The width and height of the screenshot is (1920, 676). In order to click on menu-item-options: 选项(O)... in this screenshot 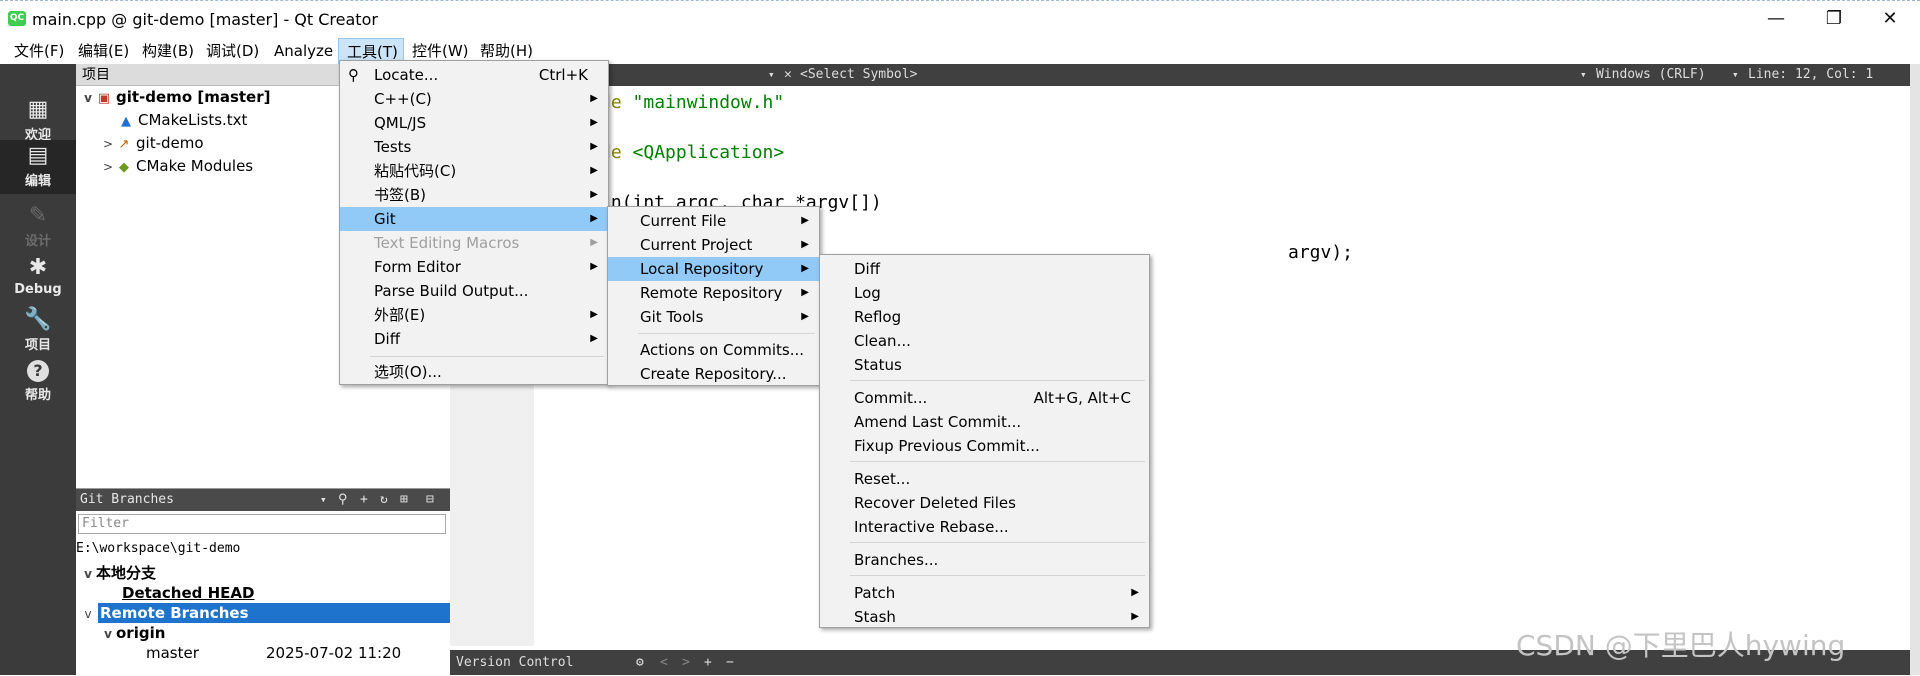, I will do `click(474, 372)`.